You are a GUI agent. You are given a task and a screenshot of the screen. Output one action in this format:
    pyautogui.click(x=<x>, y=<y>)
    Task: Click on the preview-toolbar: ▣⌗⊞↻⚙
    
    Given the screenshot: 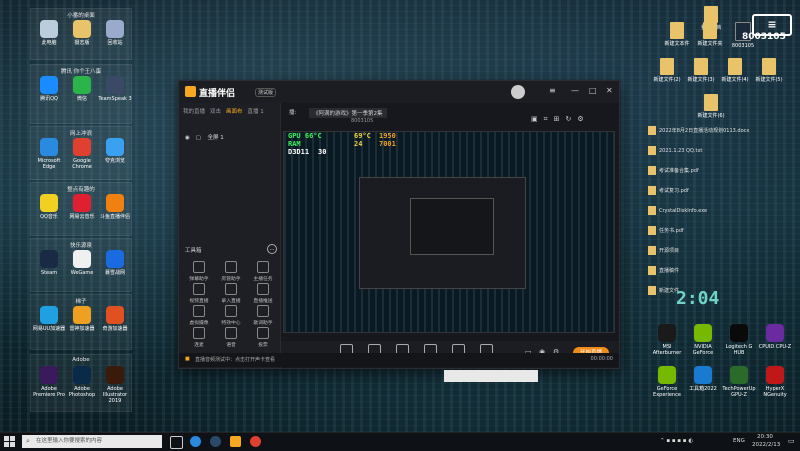 What is the action you would take?
    pyautogui.click(x=560, y=119)
    